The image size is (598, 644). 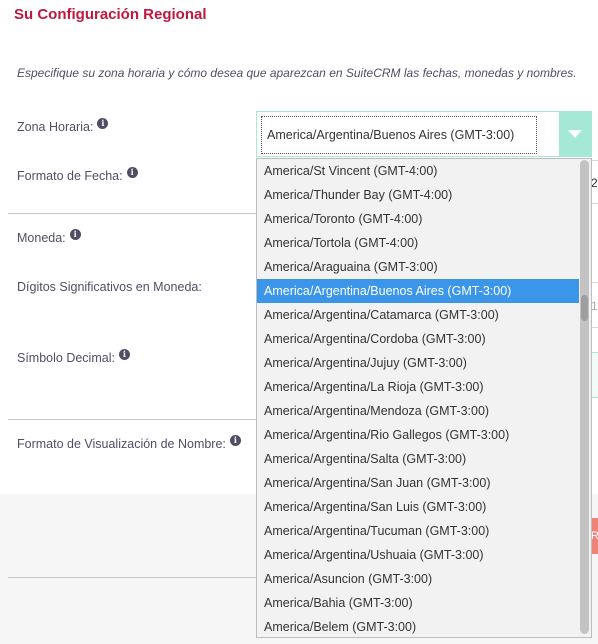 I want to click on decimal-symbol-label: Símbolo Decimal: i, so click(x=73, y=356).